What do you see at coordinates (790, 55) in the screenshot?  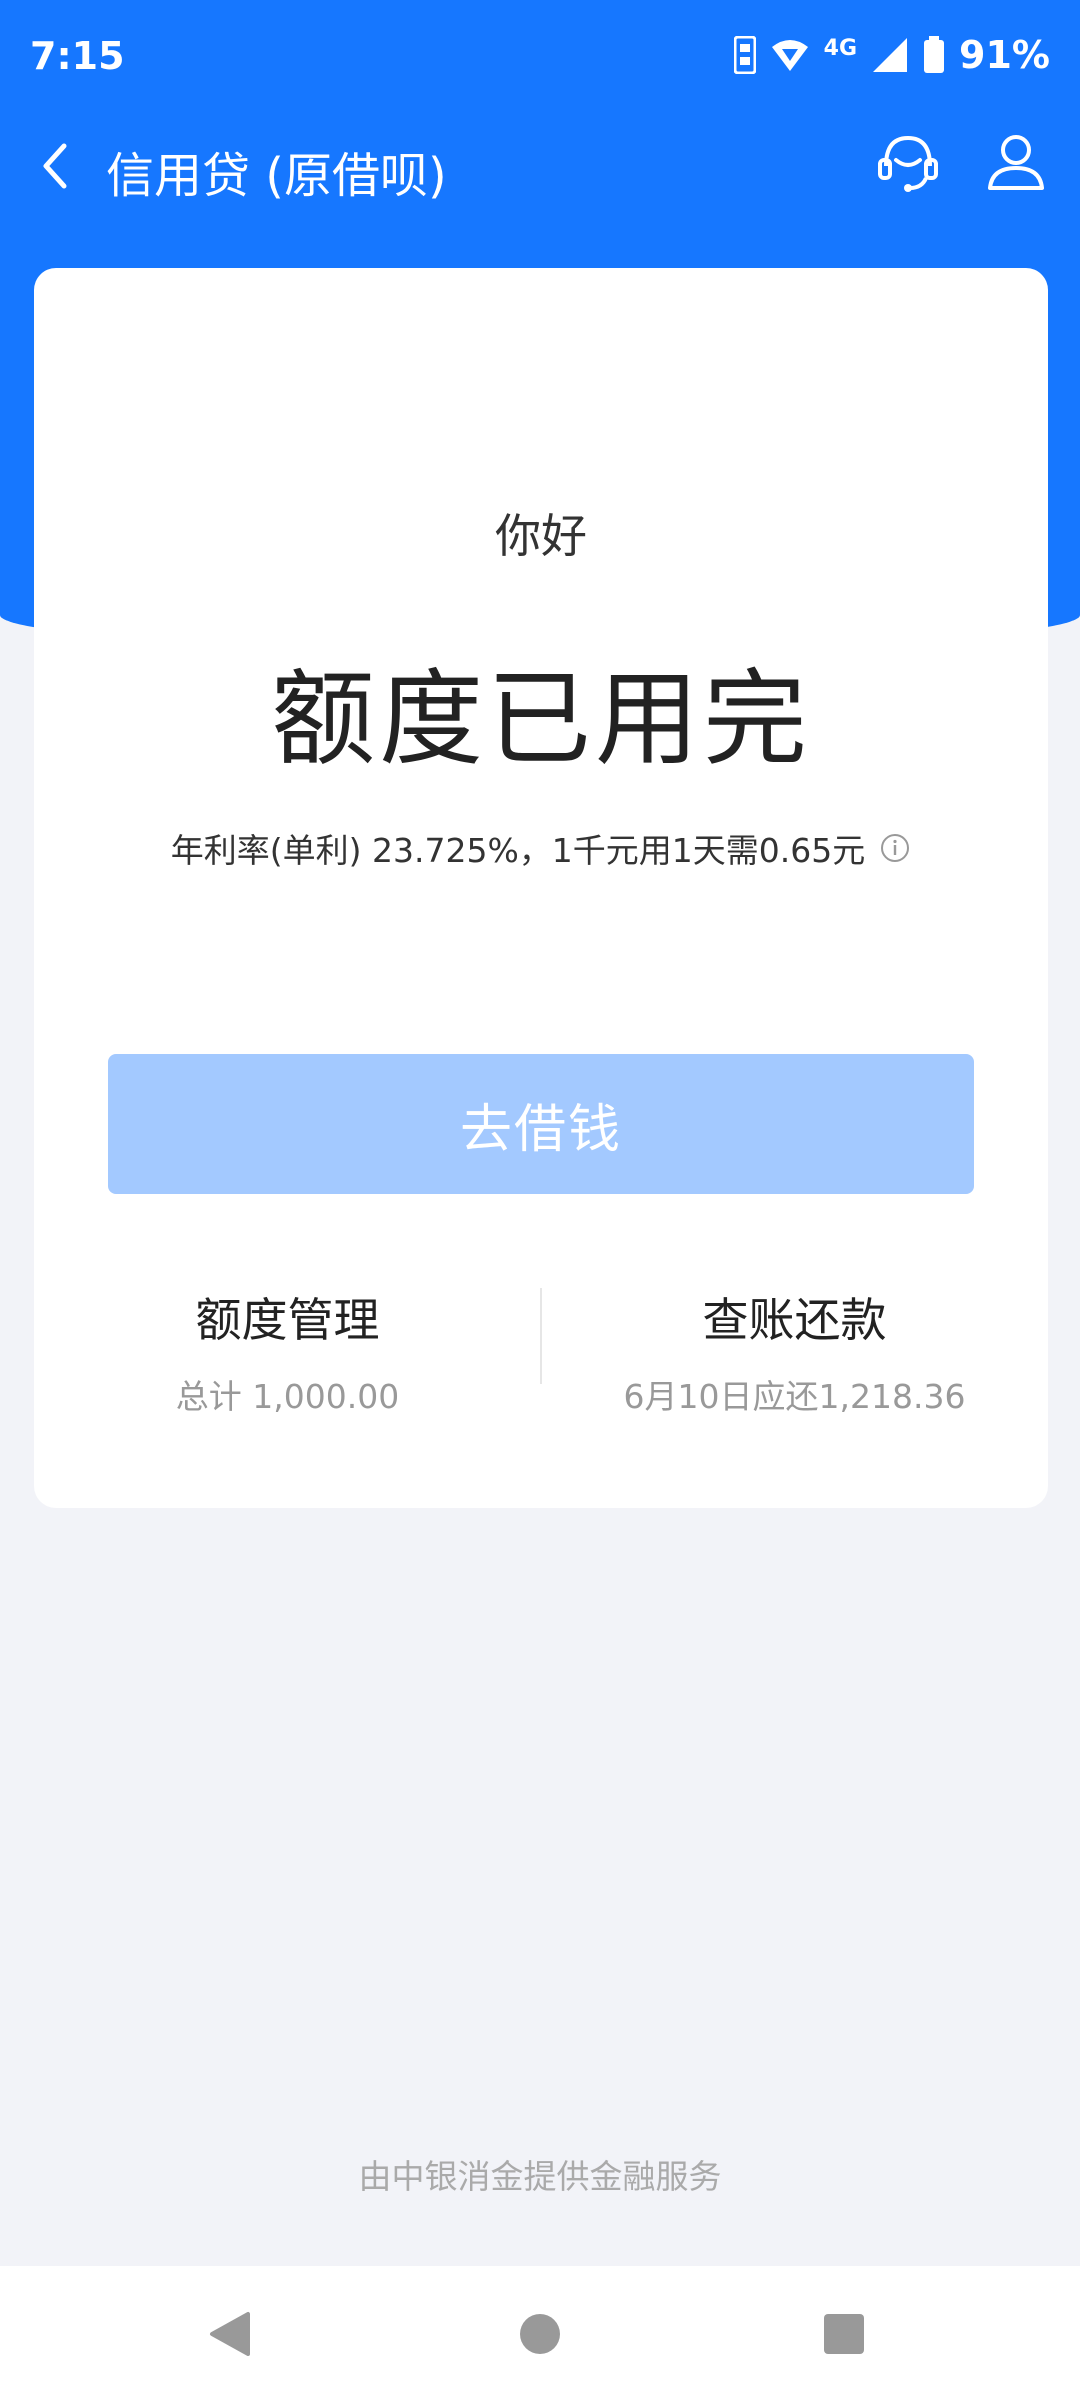 I see `wifi-icon` at bounding box center [790, 55].